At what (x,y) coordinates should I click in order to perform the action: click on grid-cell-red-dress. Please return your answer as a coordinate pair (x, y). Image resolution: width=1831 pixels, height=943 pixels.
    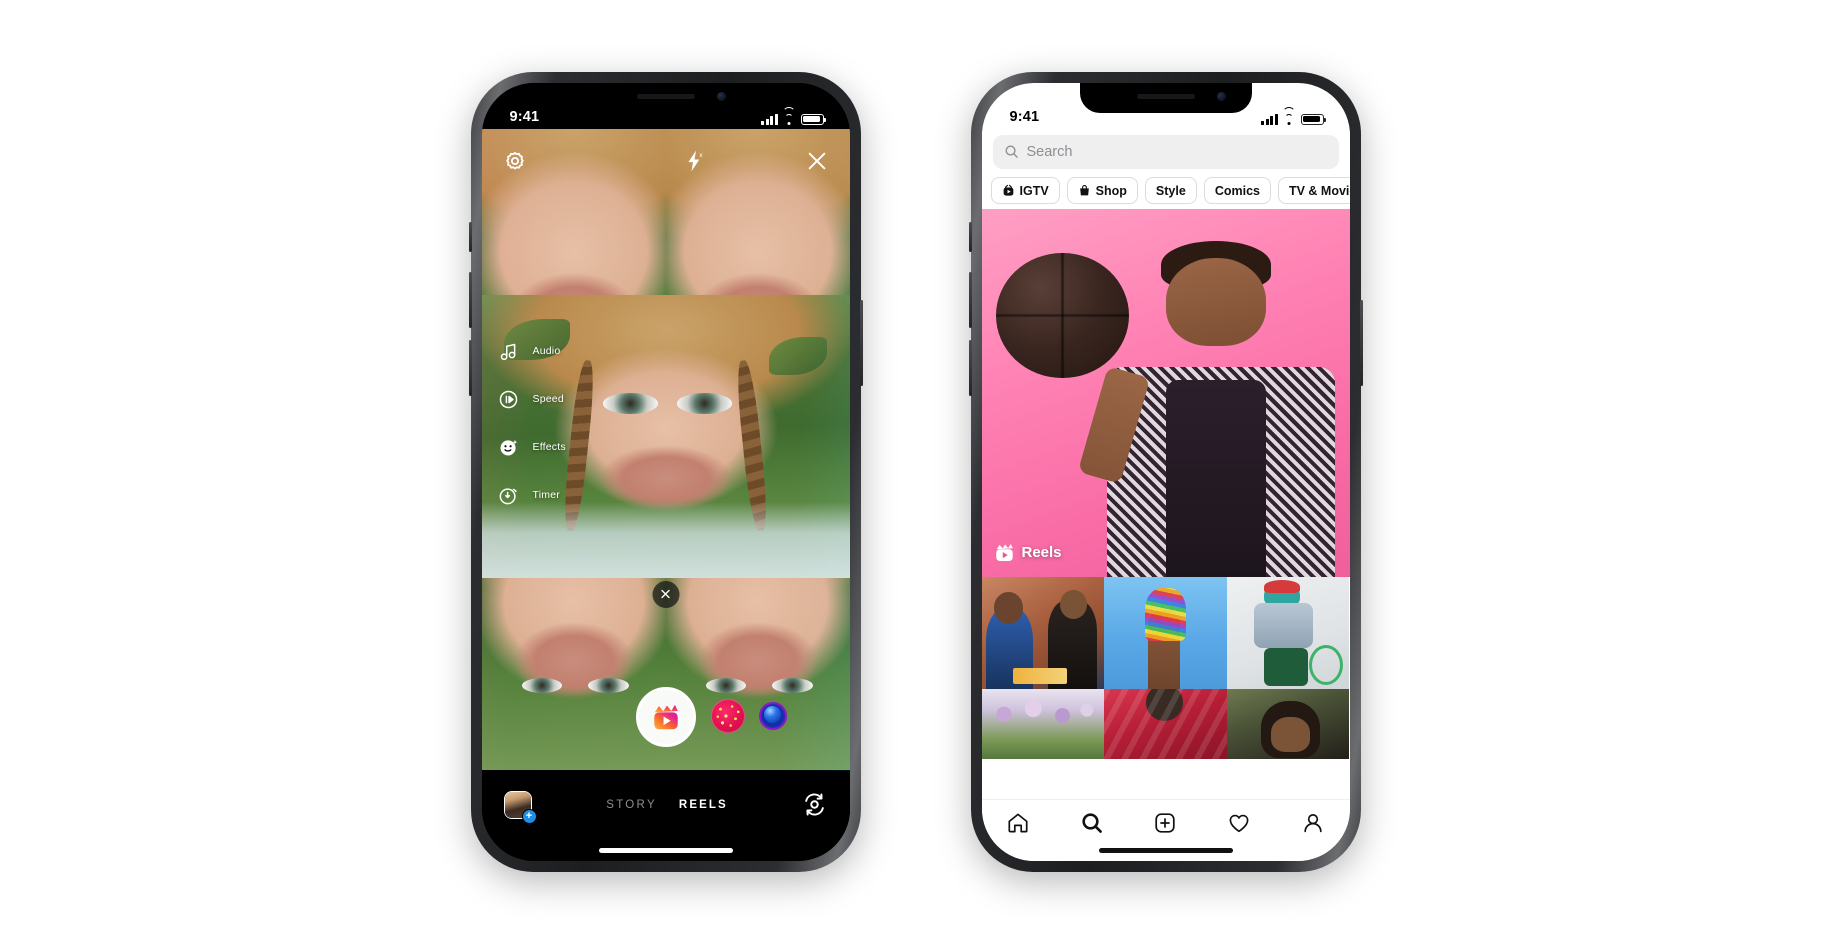
    Looking at the image, I should click on (1165, 723).